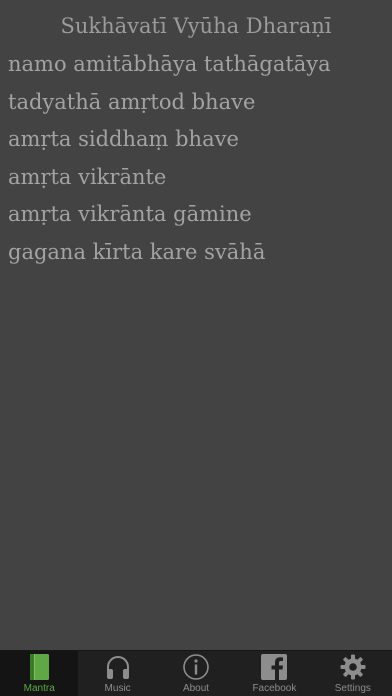 The height and width of the screenshot is (696, 392). Describe the element at coordinates (137, 251) in the screenshot. I see `mantra-line: gagana kīrta kare svāhā` at that location.